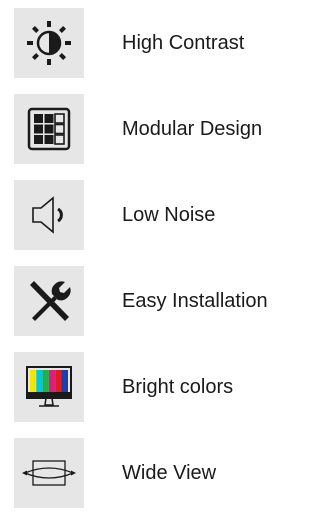  Describe the element at coordinates (195, 301) in the screenshot. I see `feature-label: Easy Installation` at that location.